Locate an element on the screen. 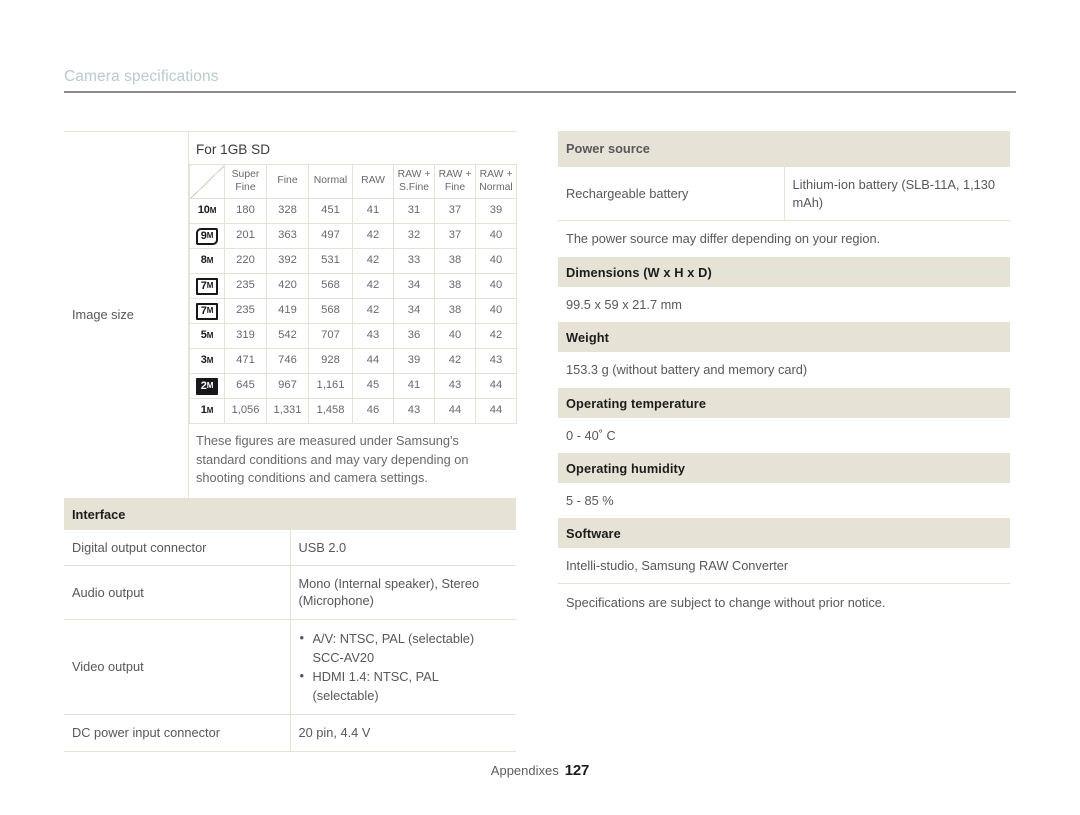 This screenshot has width=1080, height=815. power-source-key: Rechargeable battery is located at coordinates (671, 193).